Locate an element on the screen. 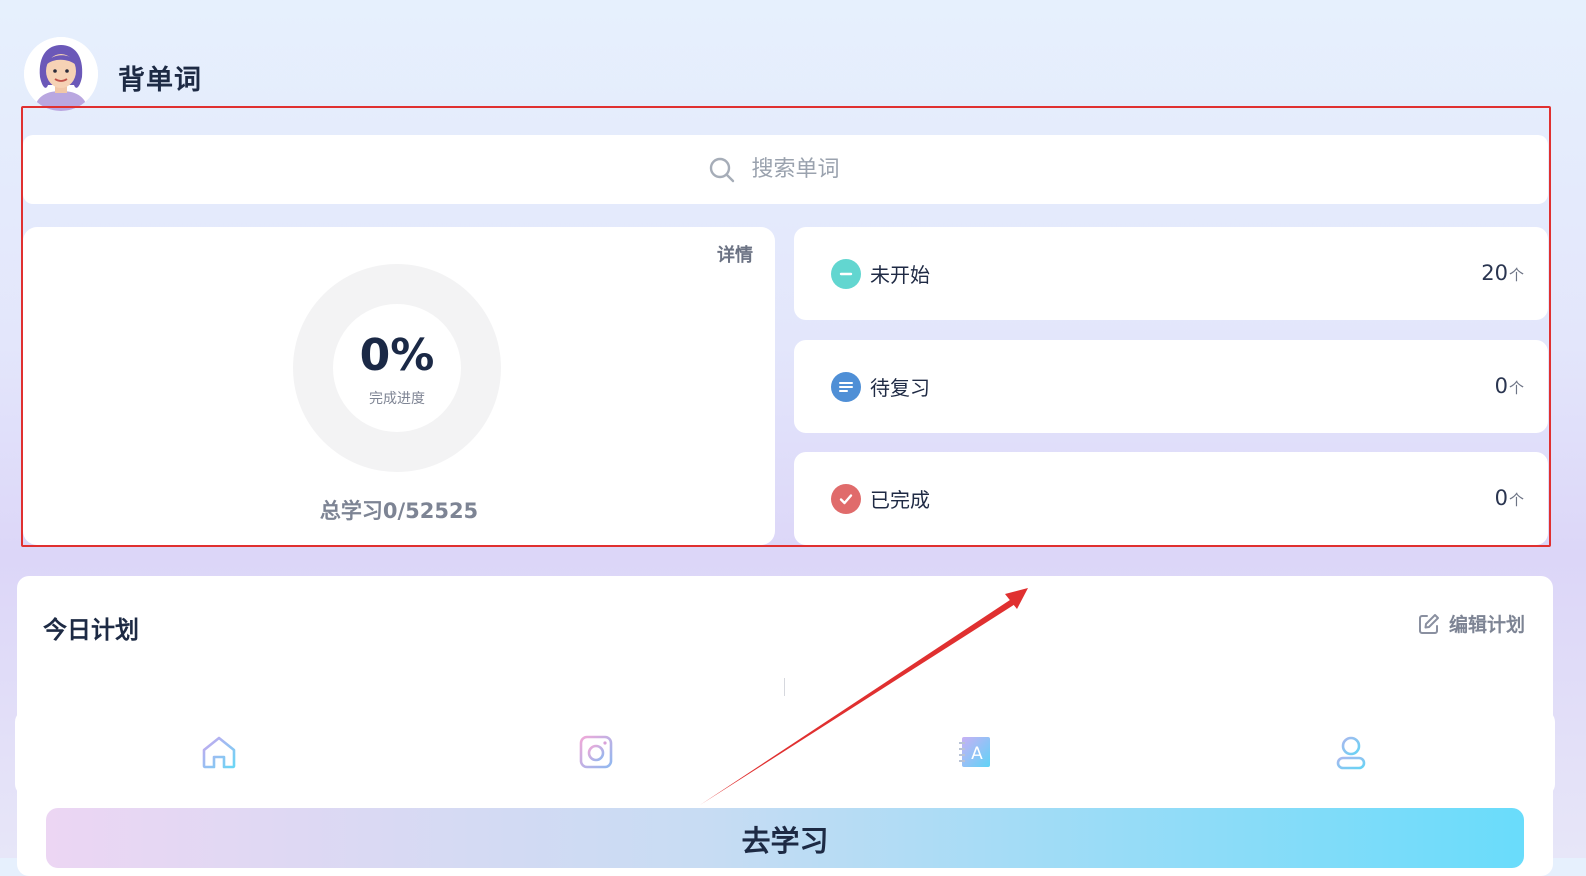  minus-icon is located at coordinates (846, 274).